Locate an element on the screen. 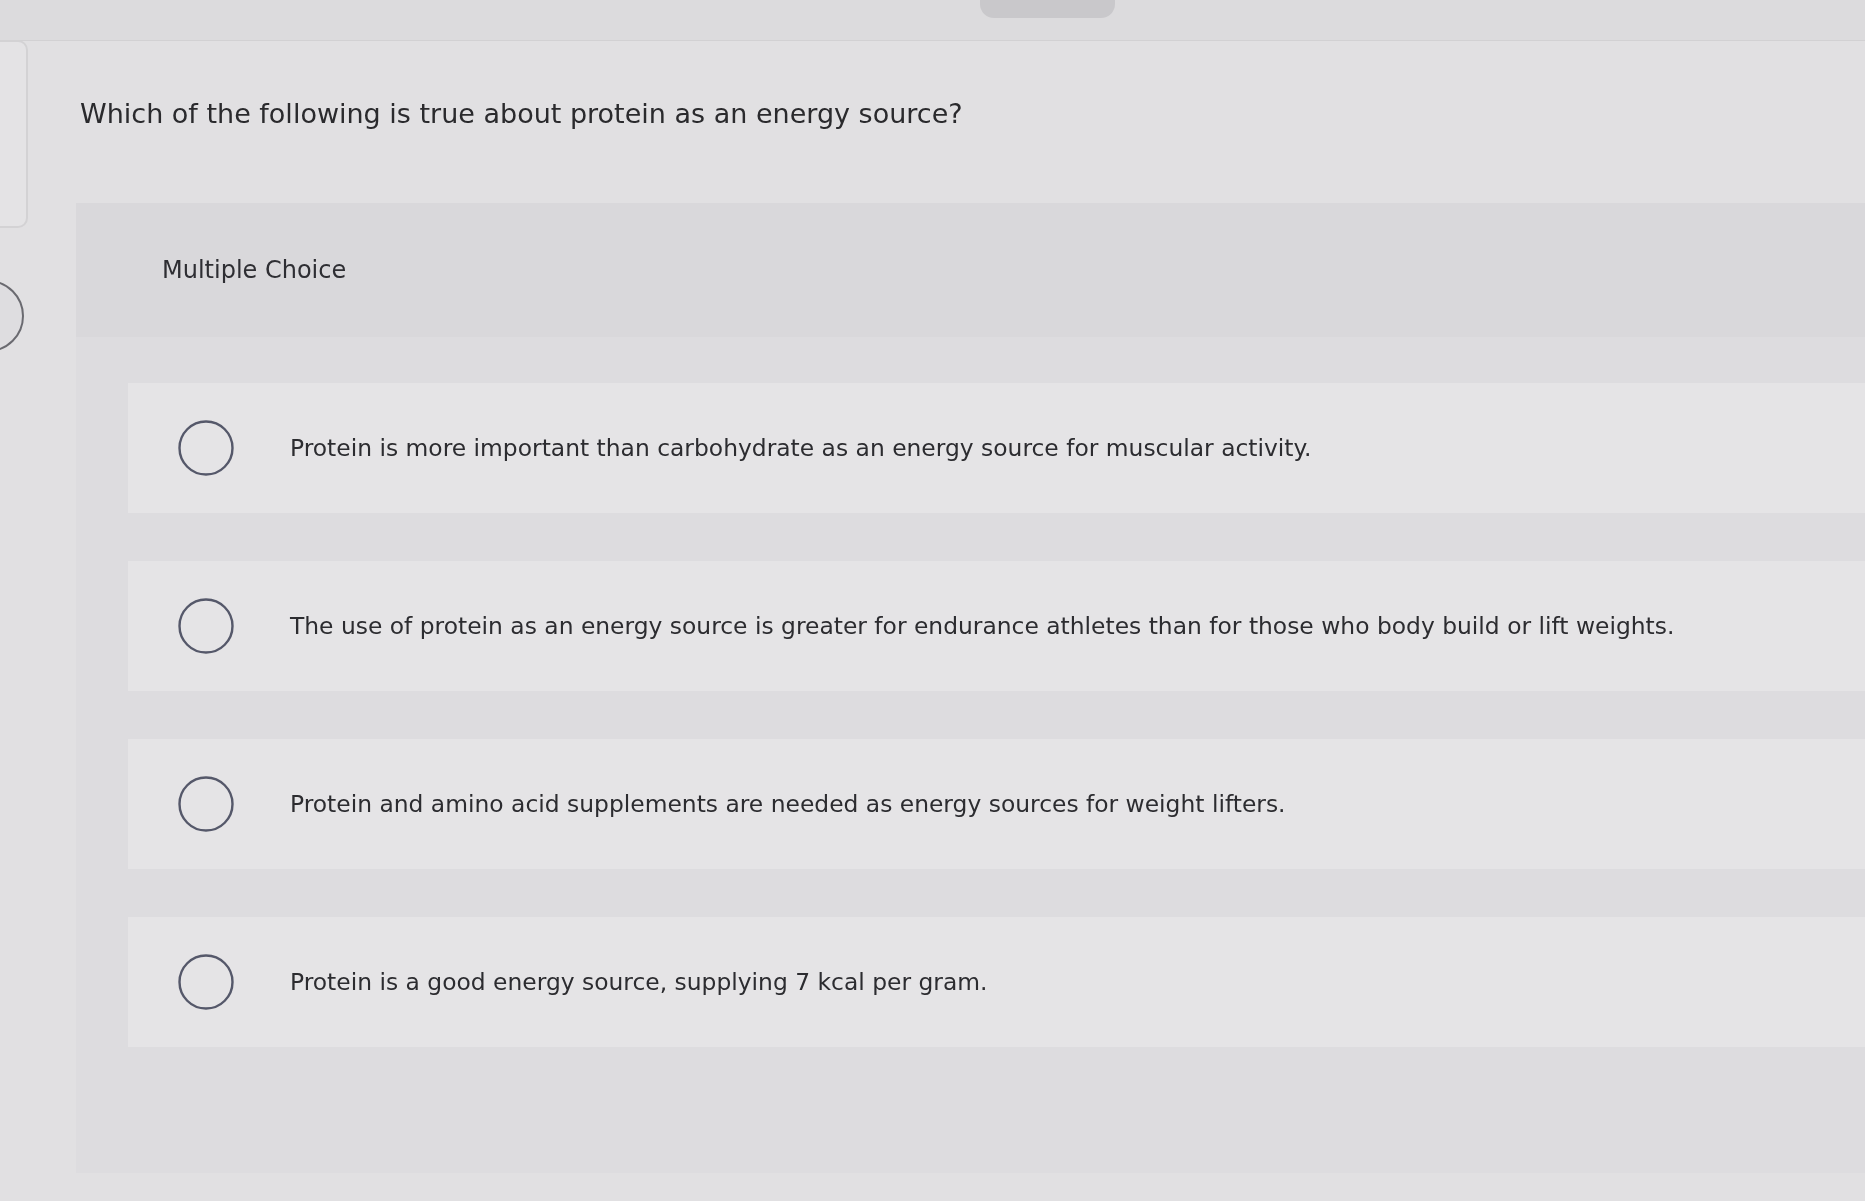  option-text: Protein is more important than carbohydrate as an energy source for muscular activity. is located at coordinates (801, 448).